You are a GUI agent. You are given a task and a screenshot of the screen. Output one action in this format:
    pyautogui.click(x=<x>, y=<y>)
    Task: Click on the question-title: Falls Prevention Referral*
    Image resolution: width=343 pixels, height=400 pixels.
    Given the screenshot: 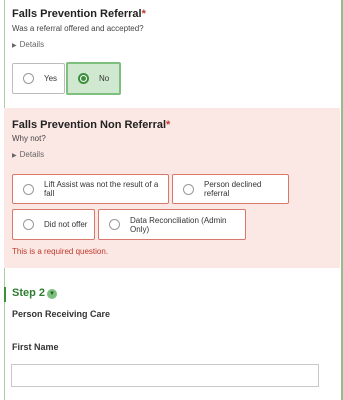 What is the action you would take?
    pyautogui.click(x=79, y=14)
    